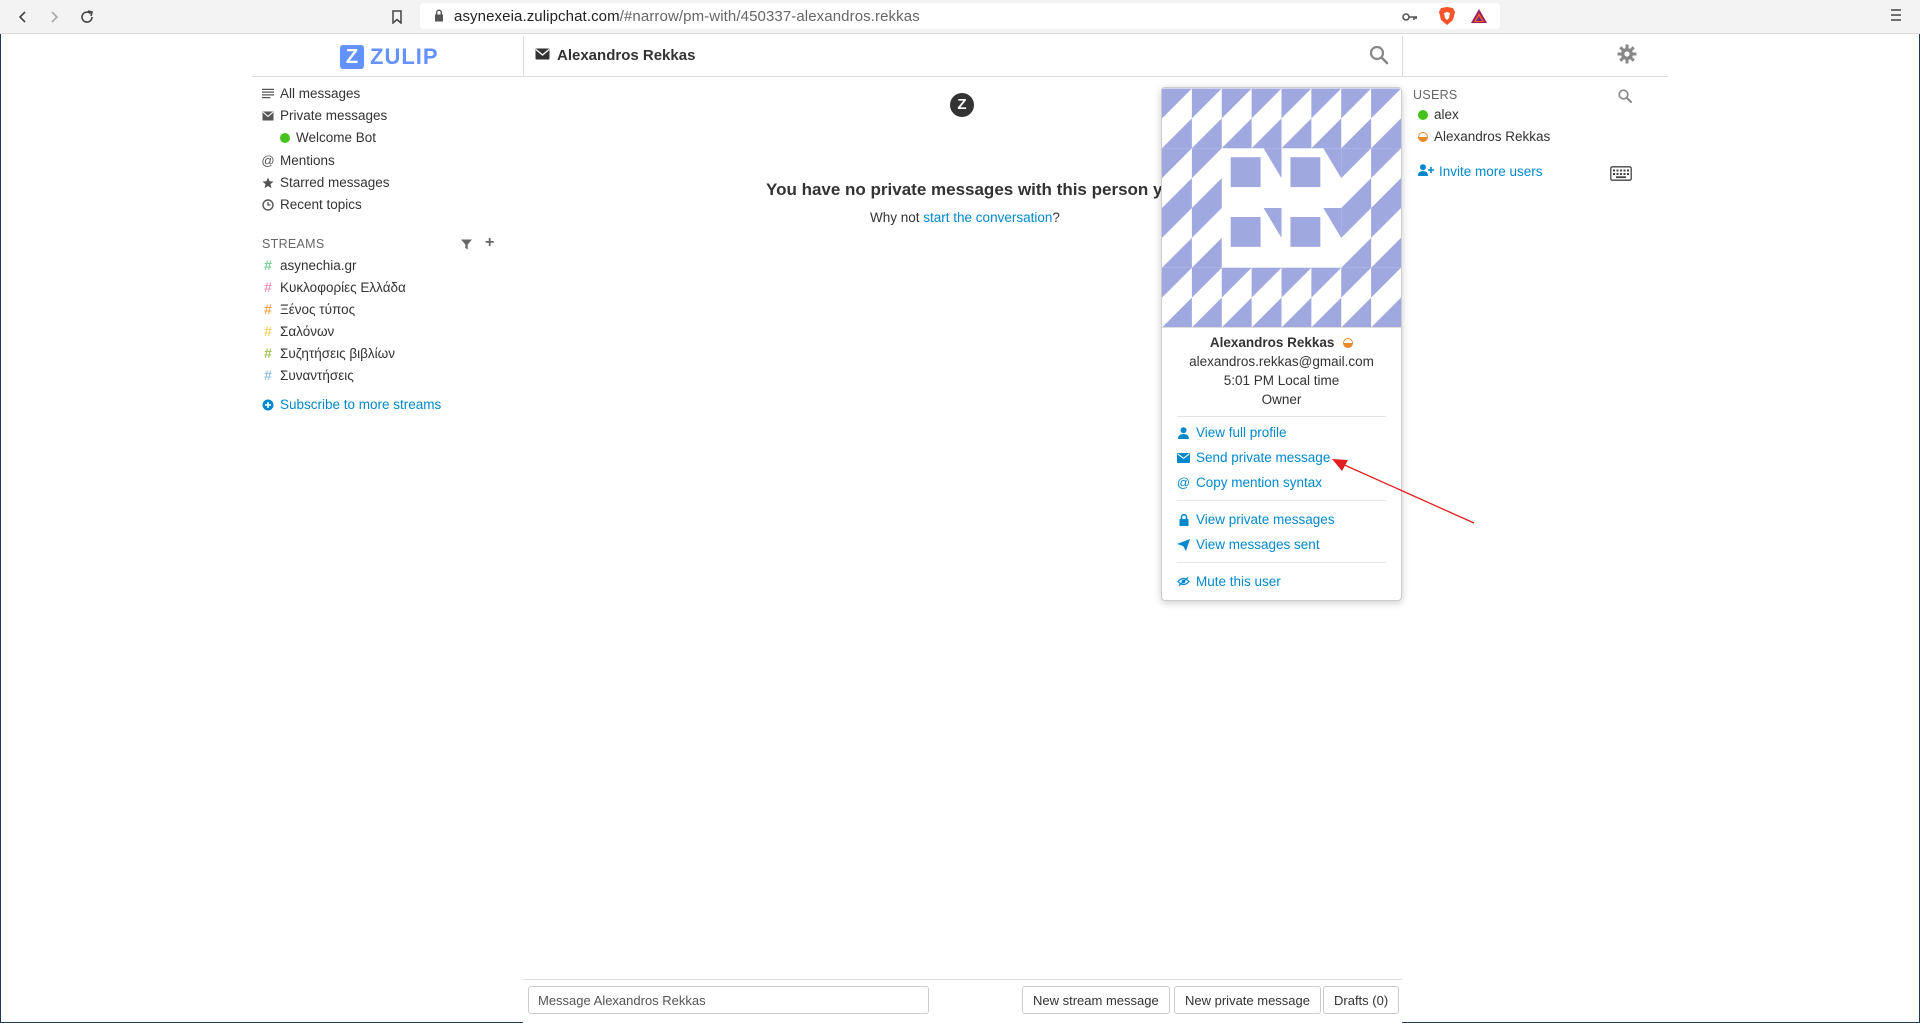 The image size is (1920, 1023). I want to click on user-list-item: alex, so click(1438, 114).